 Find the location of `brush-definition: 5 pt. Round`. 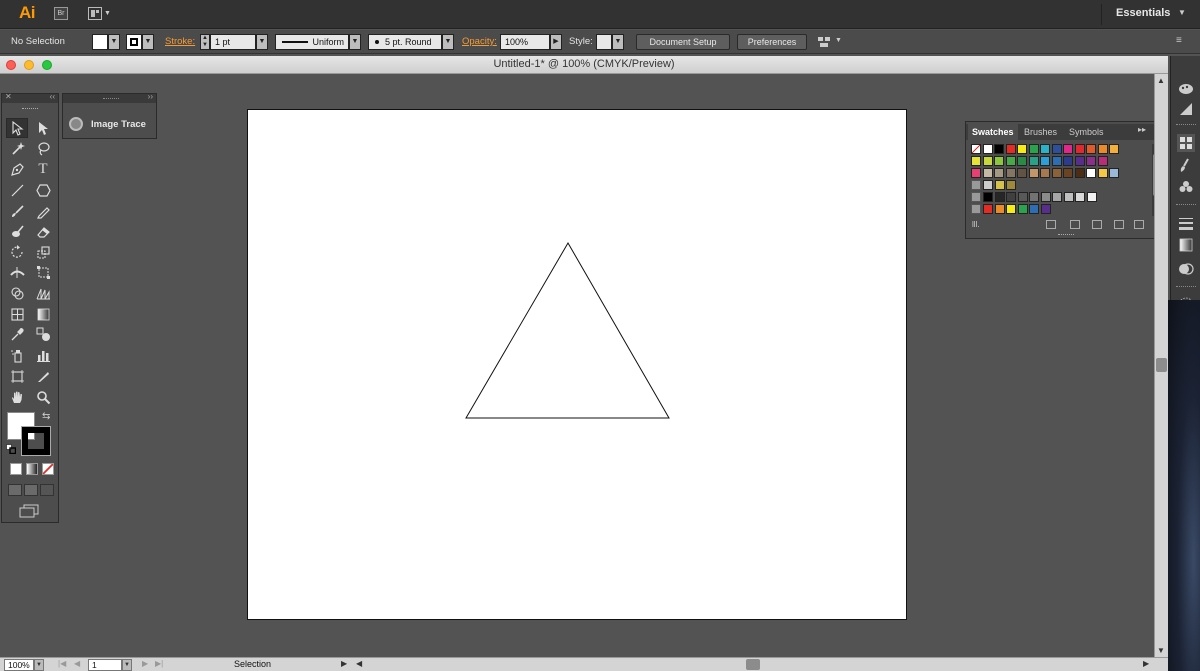

brush-definition: 5 pt. Round is located at coordinates (405, 42).